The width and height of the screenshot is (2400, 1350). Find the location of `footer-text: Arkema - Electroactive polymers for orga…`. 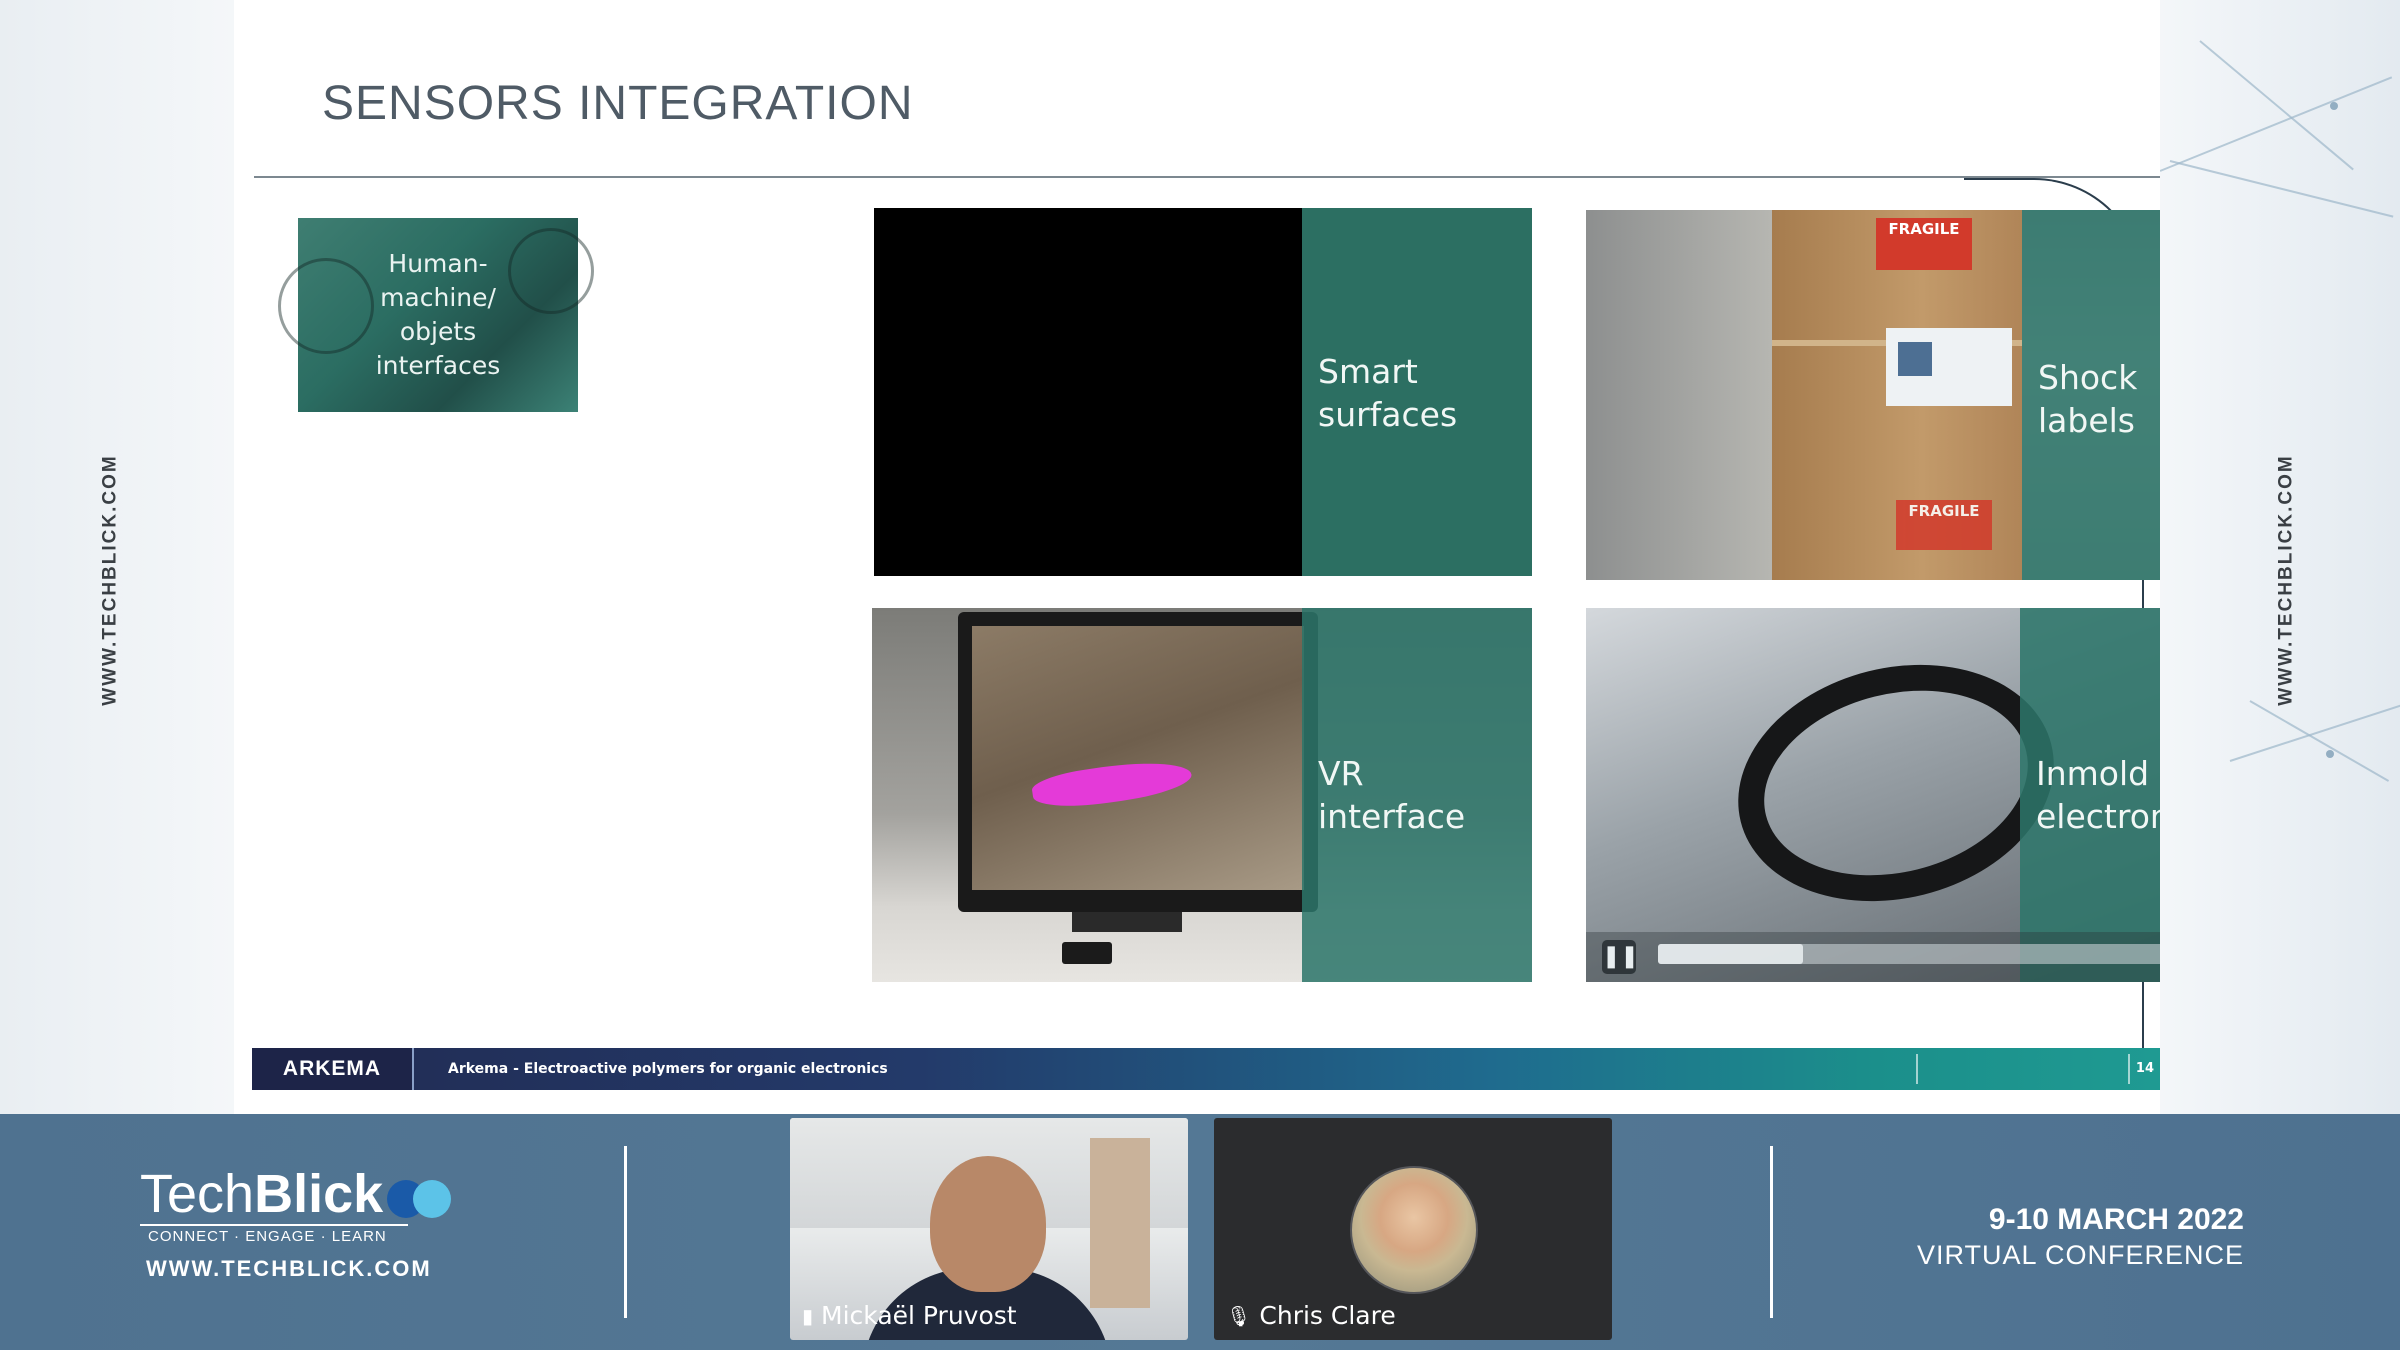

footer-text: Arkema - Electroactive polymers for orga… is located at coordinates (668, 1069).